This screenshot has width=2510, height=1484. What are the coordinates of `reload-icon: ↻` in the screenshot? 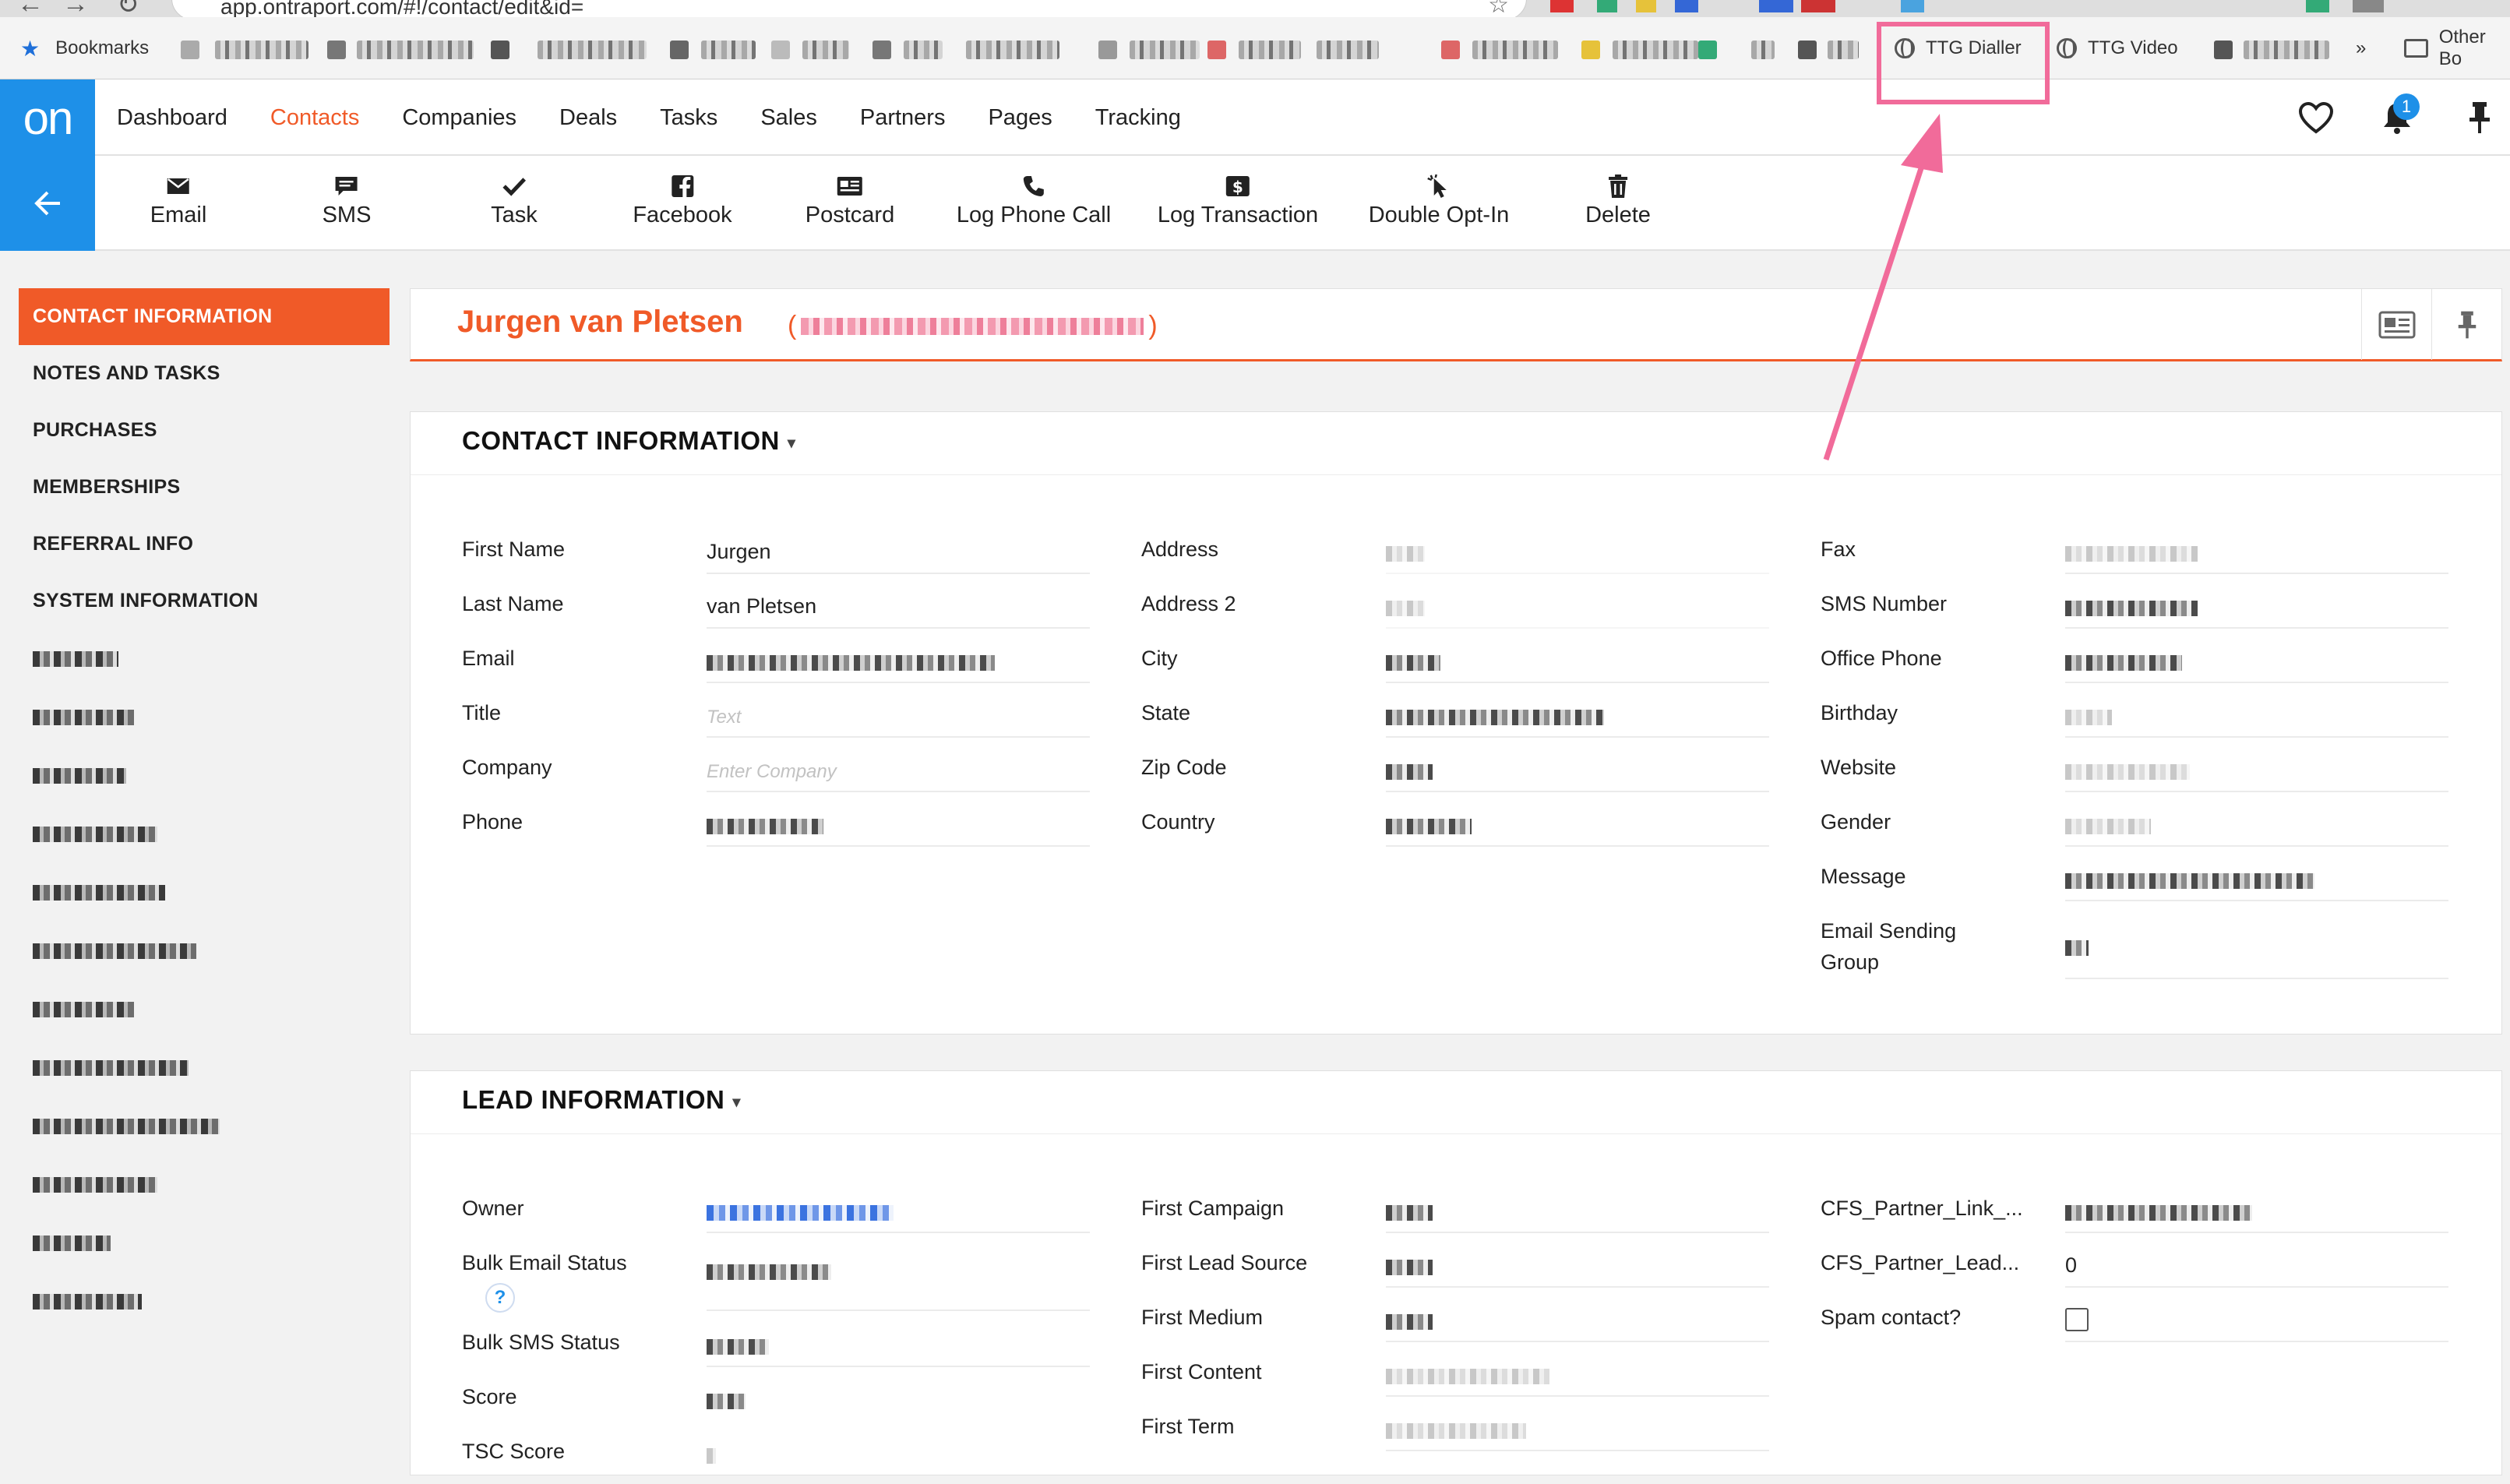 It's located at (128, 8).